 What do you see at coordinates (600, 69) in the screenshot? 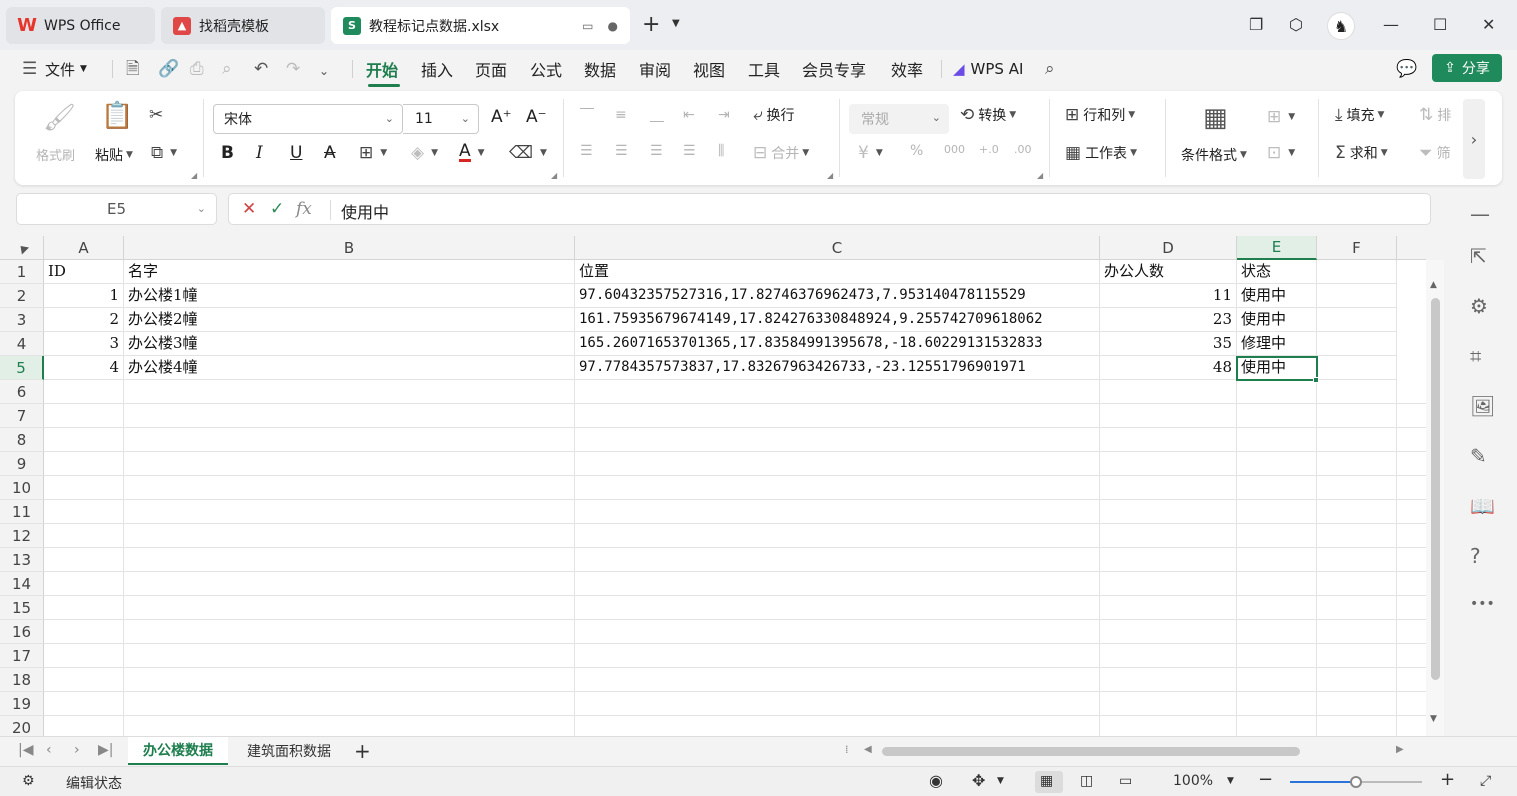
I see `tab-data: 数据` at bounding box center [600, 69].